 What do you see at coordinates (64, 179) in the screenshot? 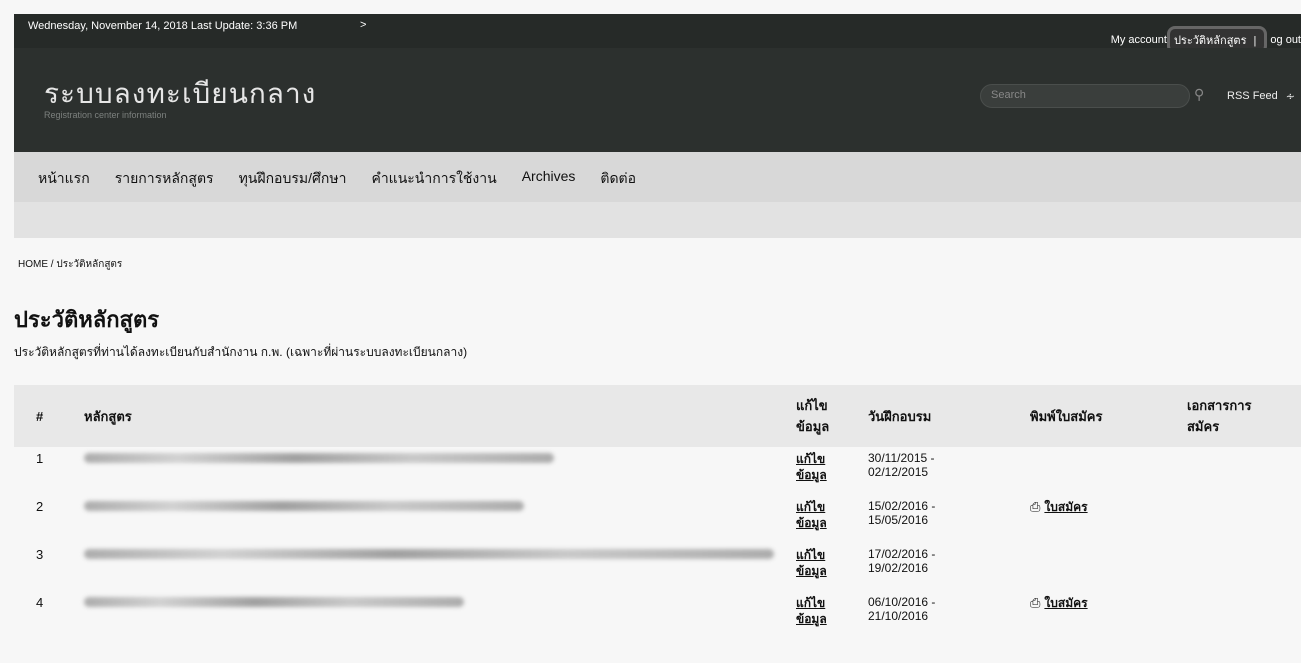
I see `nav-item-home: หน้าแรก` at bounding box center [64, 179].